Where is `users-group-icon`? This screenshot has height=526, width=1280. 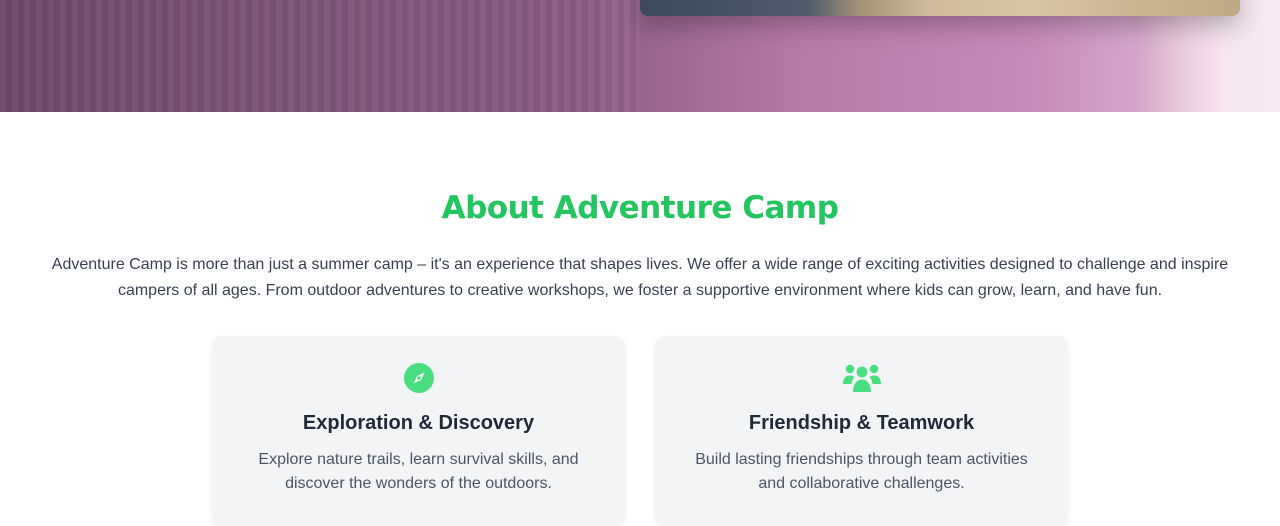
users-group-icon is located at coordinates (861, 378).